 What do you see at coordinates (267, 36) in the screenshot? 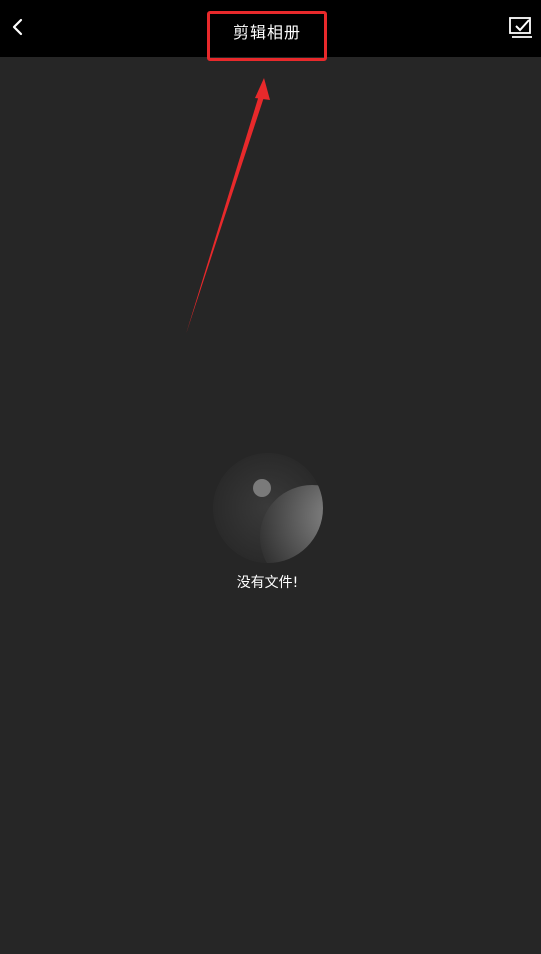
I see `page-title: 剪辑相册` at bounding box center [267, 36].